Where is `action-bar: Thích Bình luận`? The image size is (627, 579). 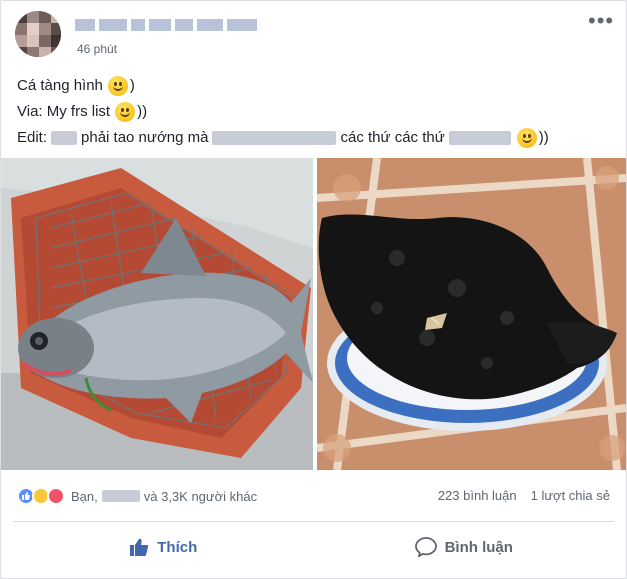
action-bar: Thích Bình luận is located at coordinates (313, 547).